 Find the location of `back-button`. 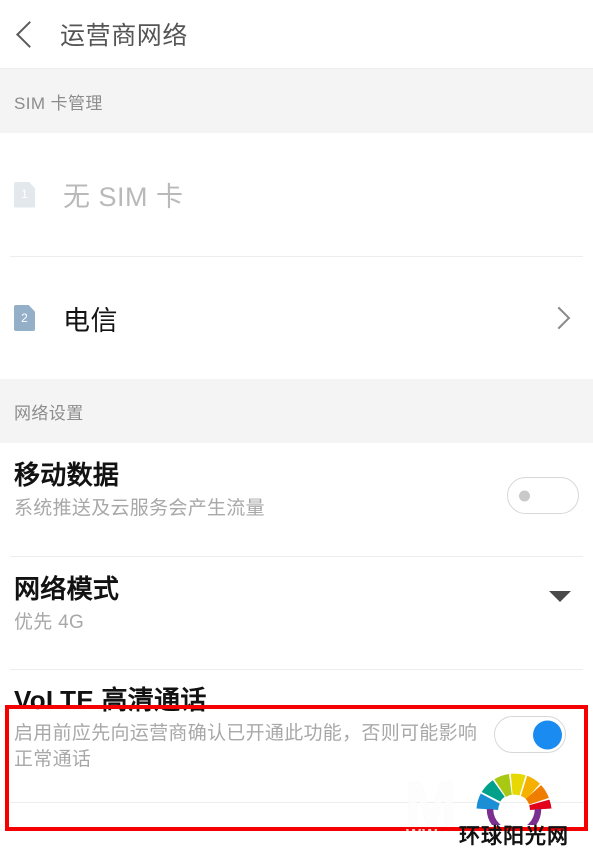

back-button is located at coordinates (27, 34).